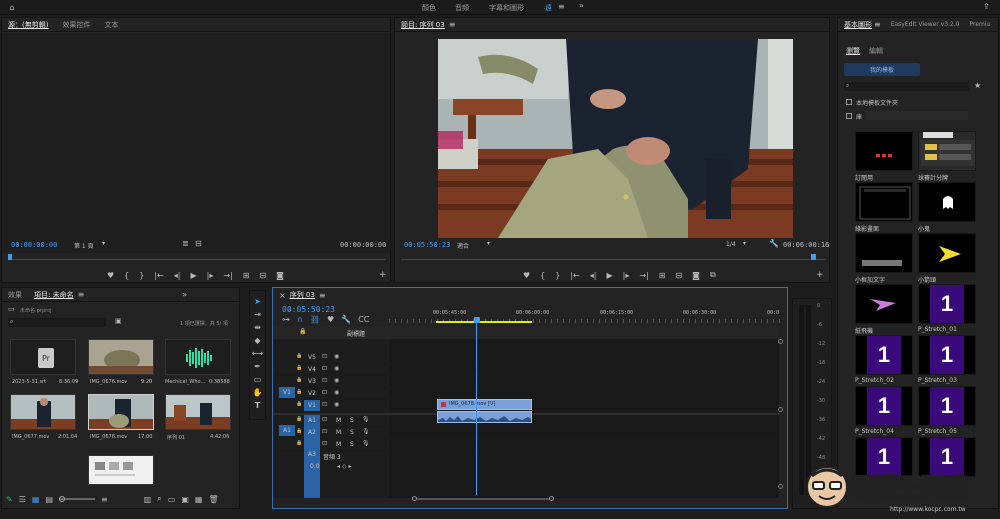 The width and height of the screenshot is (1000, 519). Describe the element at coordinates (884, 202) in the screenshot. I see `template-green-screen` at that location.